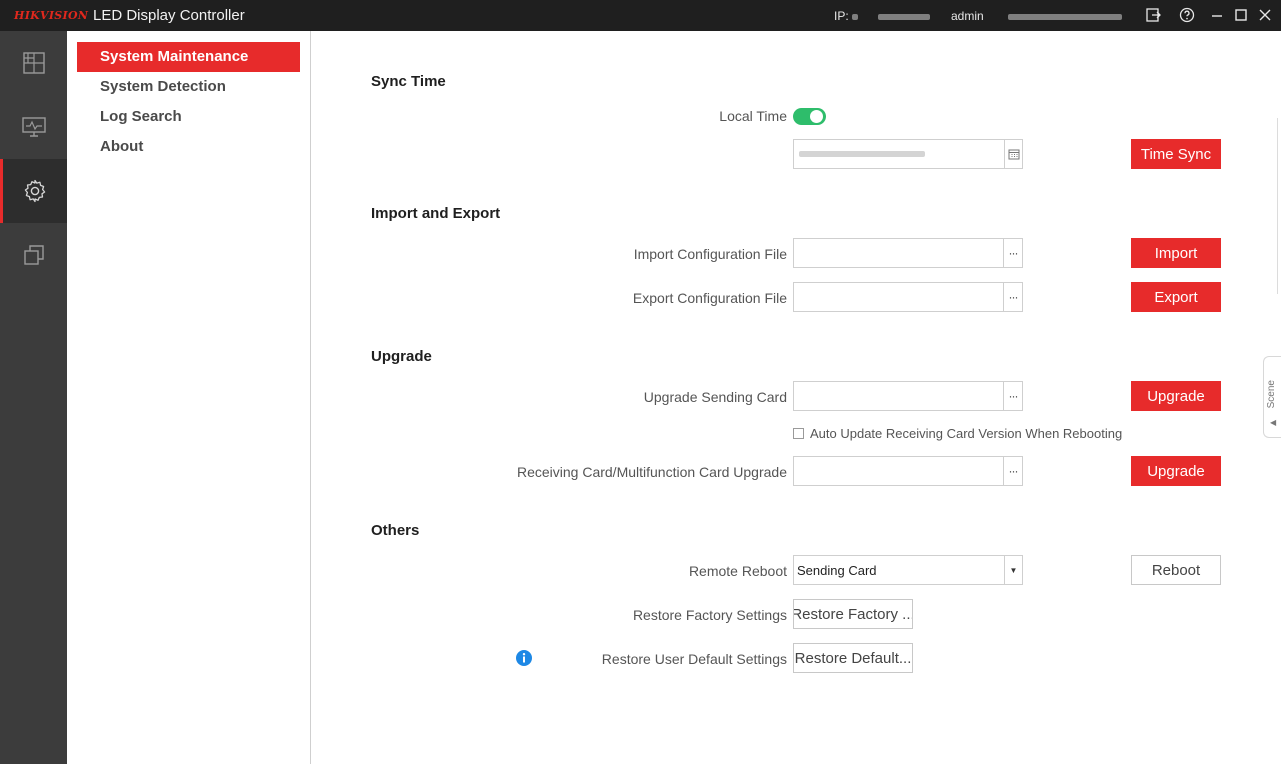 This screenshot has width=1281, height=764. Describe the element at coordinates (1153, 15) in the screenshot. I see `logout-icon` at that location.